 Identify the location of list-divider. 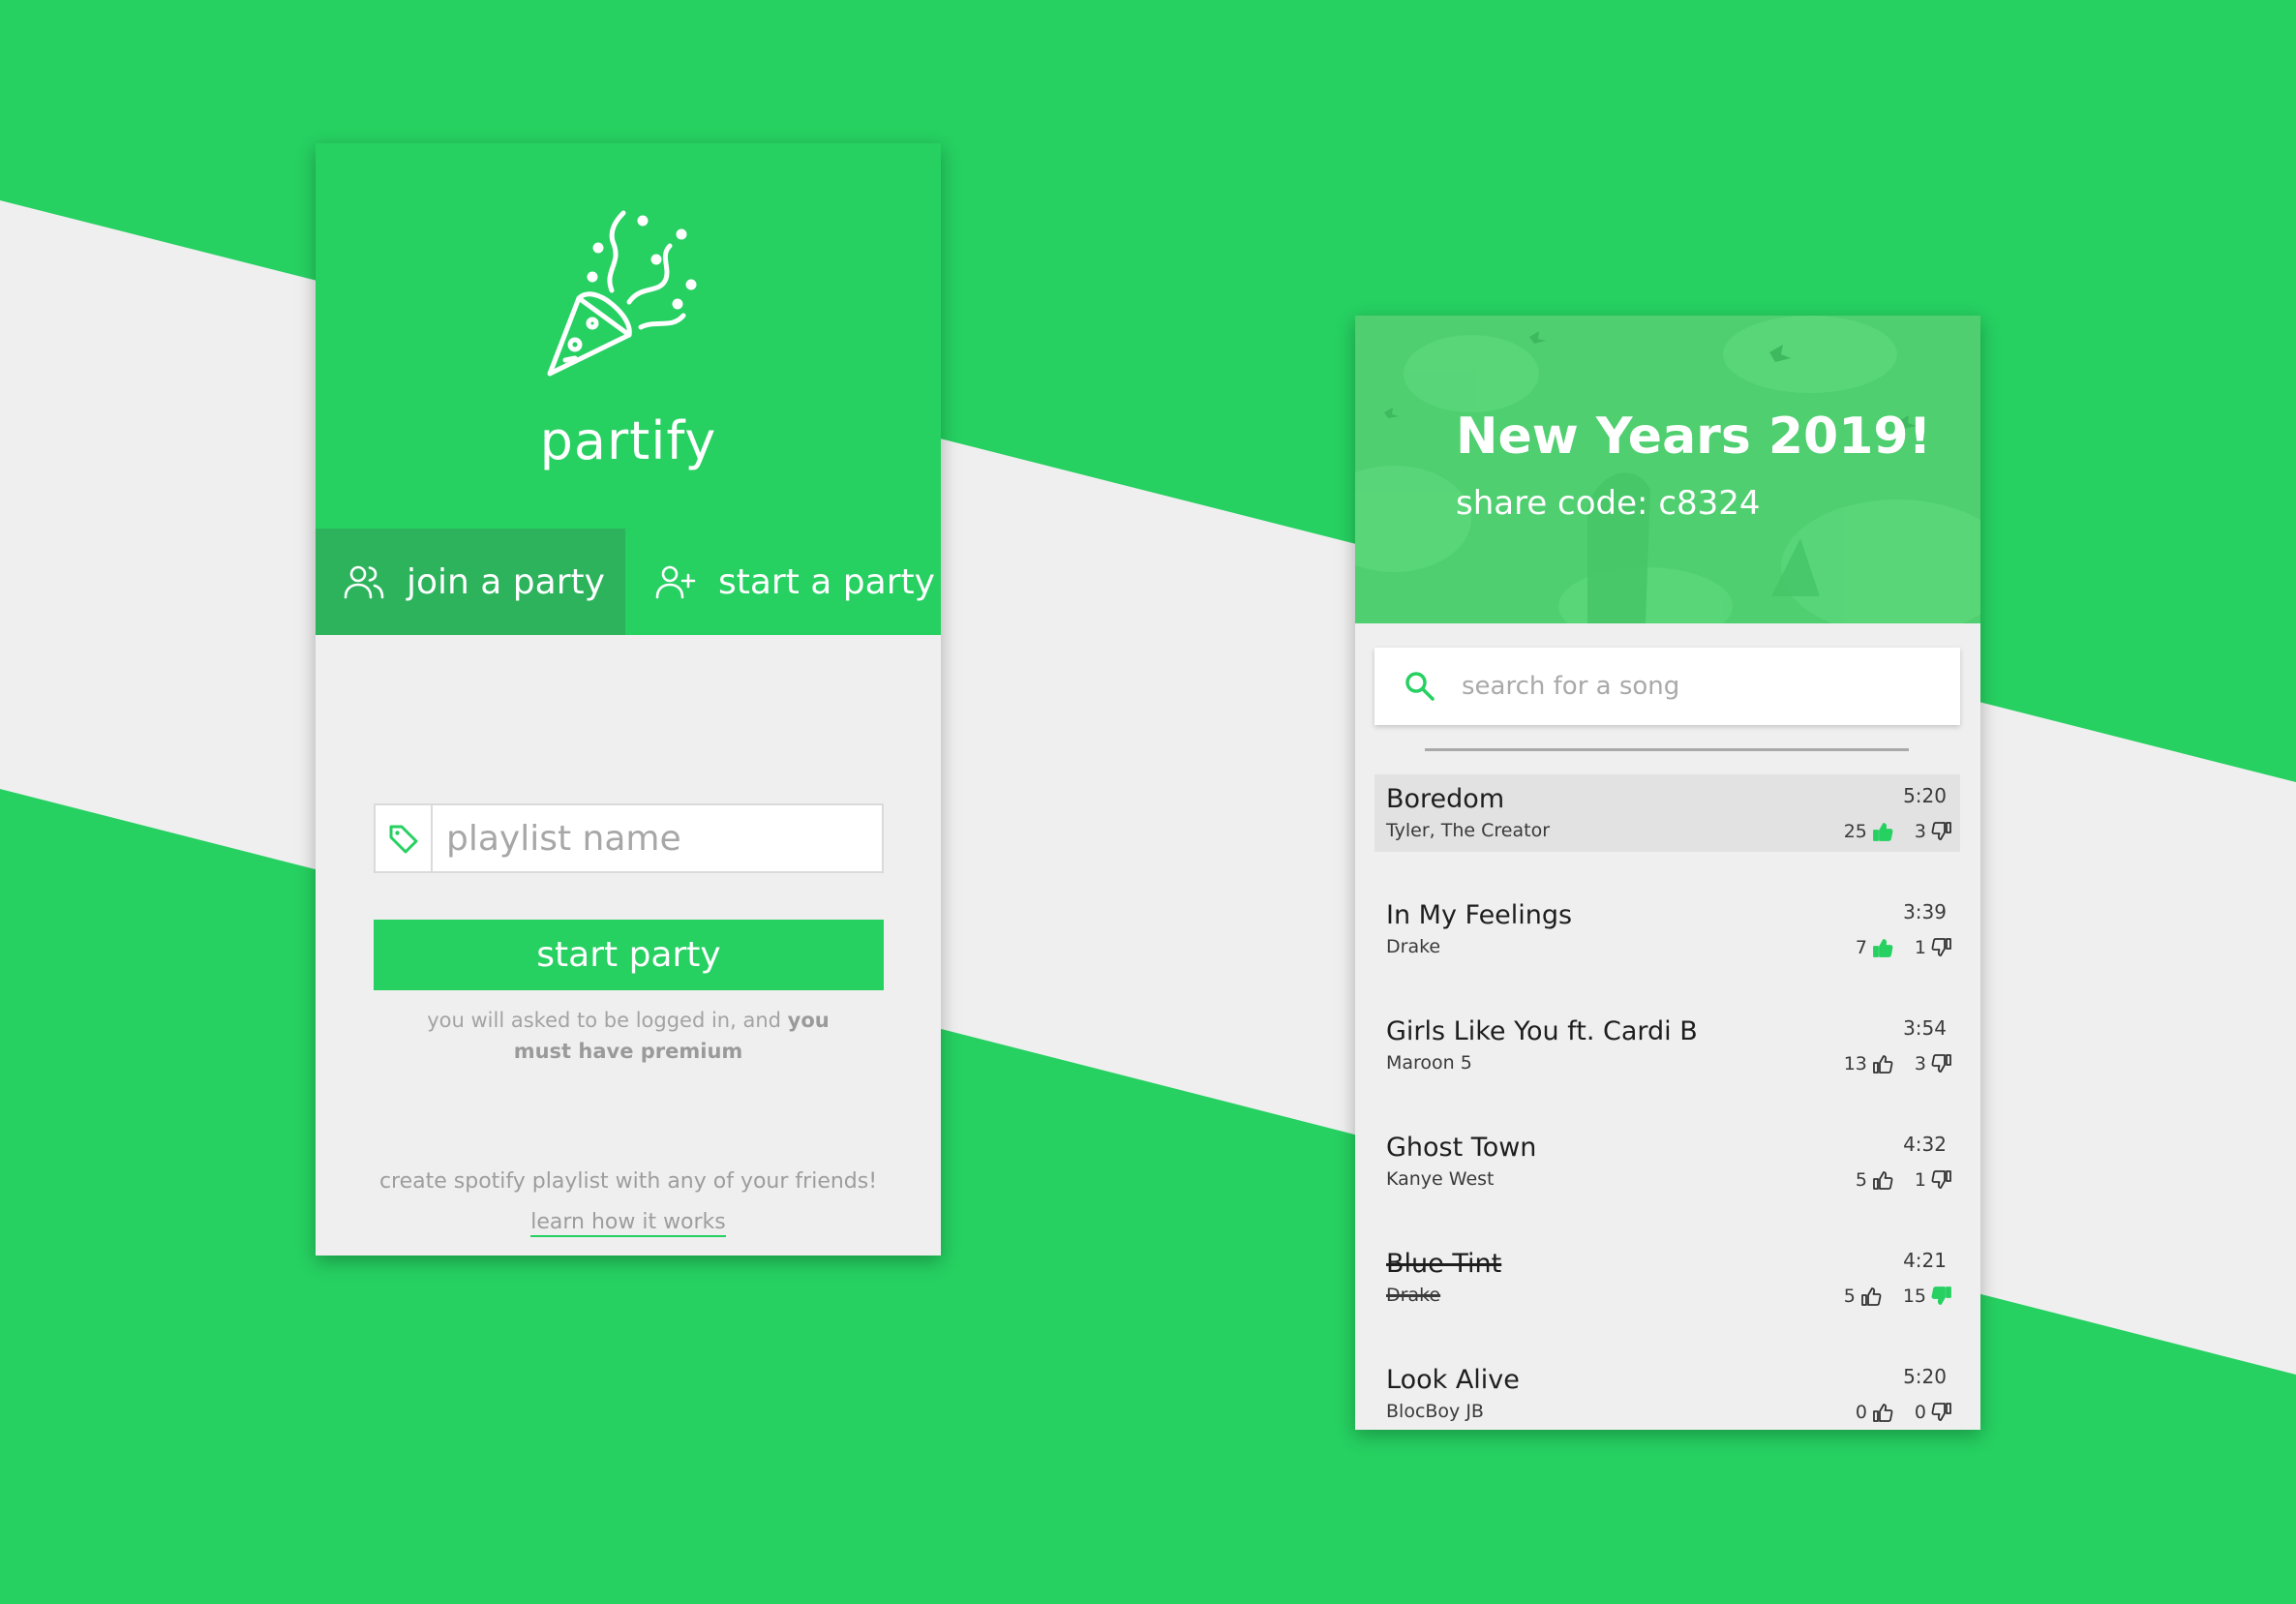
(1667, 749).